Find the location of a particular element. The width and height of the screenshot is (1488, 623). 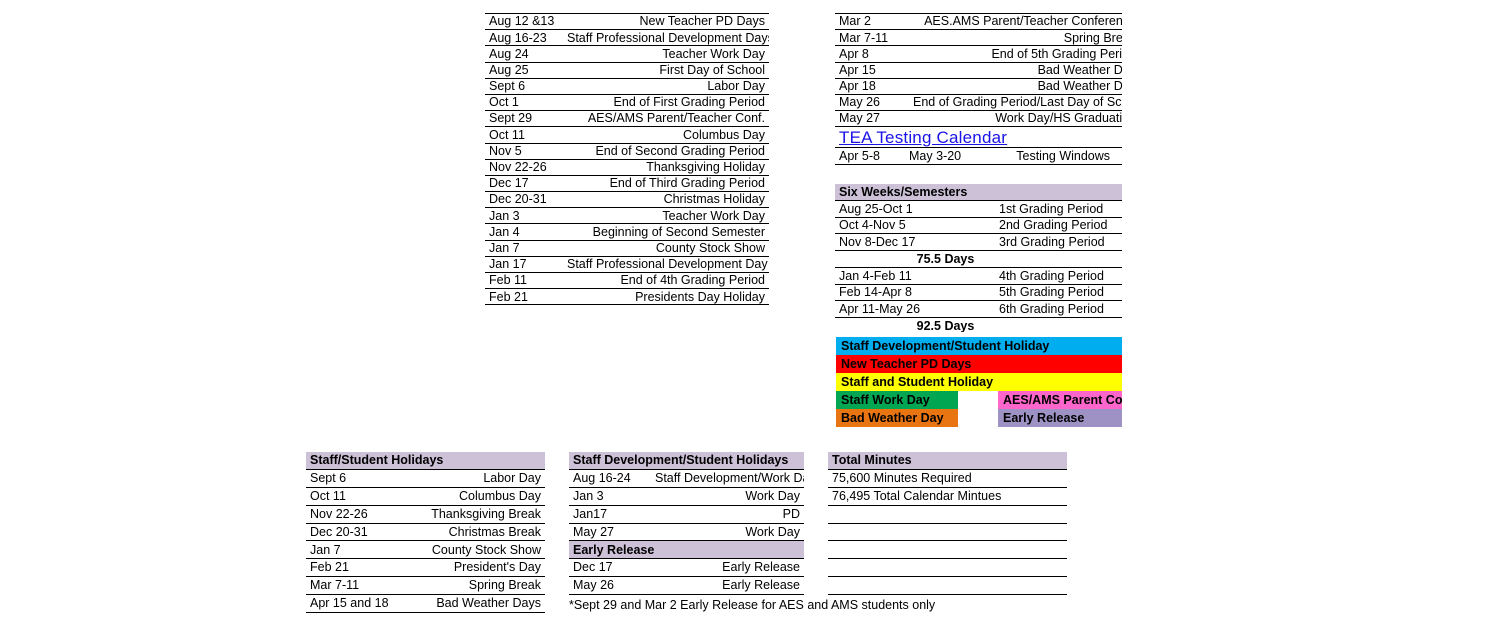

event-label: End of Second Grading Period is located at coordinates (666, 151).